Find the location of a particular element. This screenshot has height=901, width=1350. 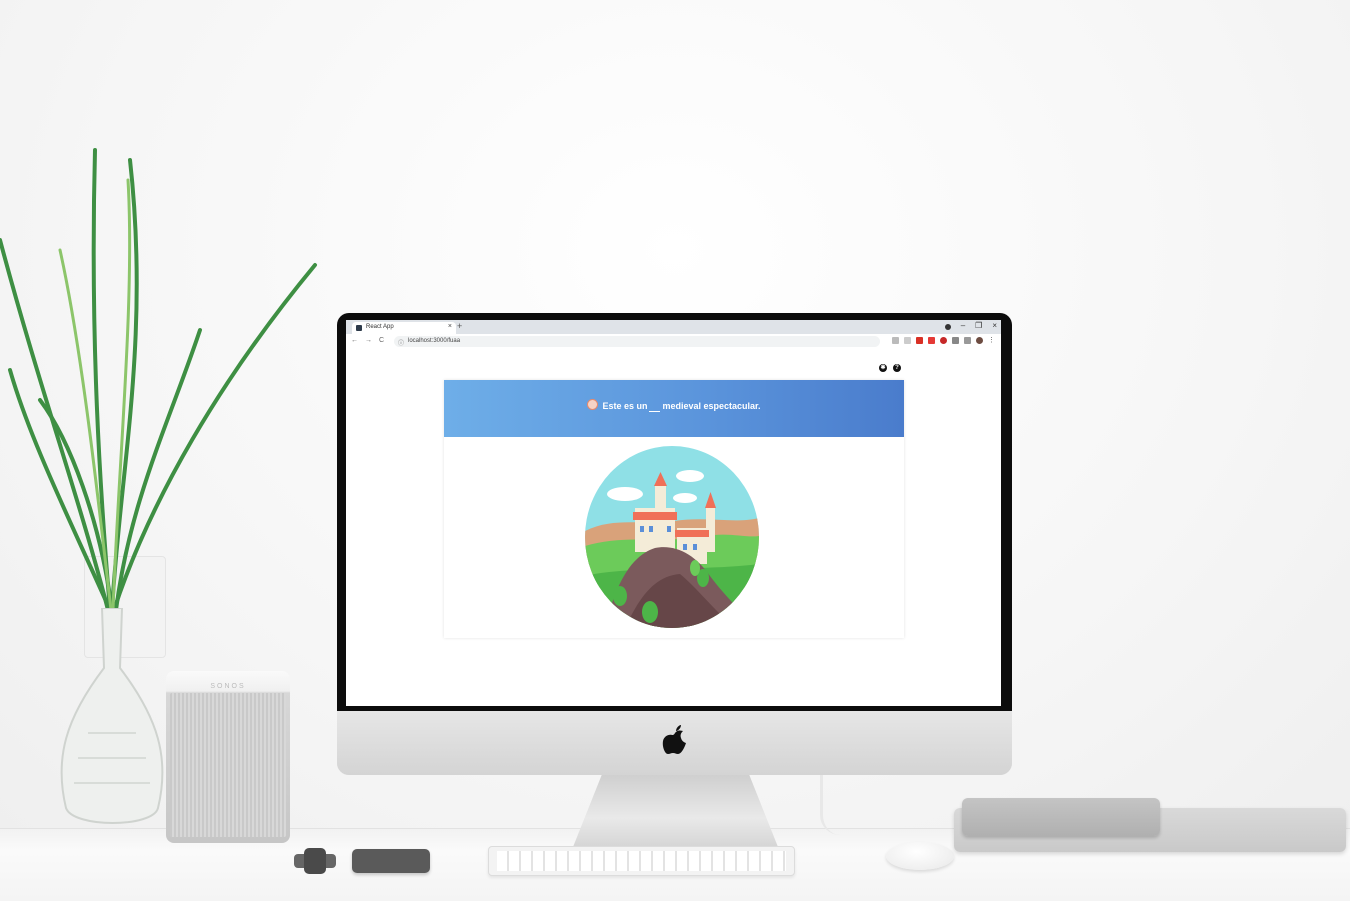

back-button: ← is located at coordinates (354, 340).